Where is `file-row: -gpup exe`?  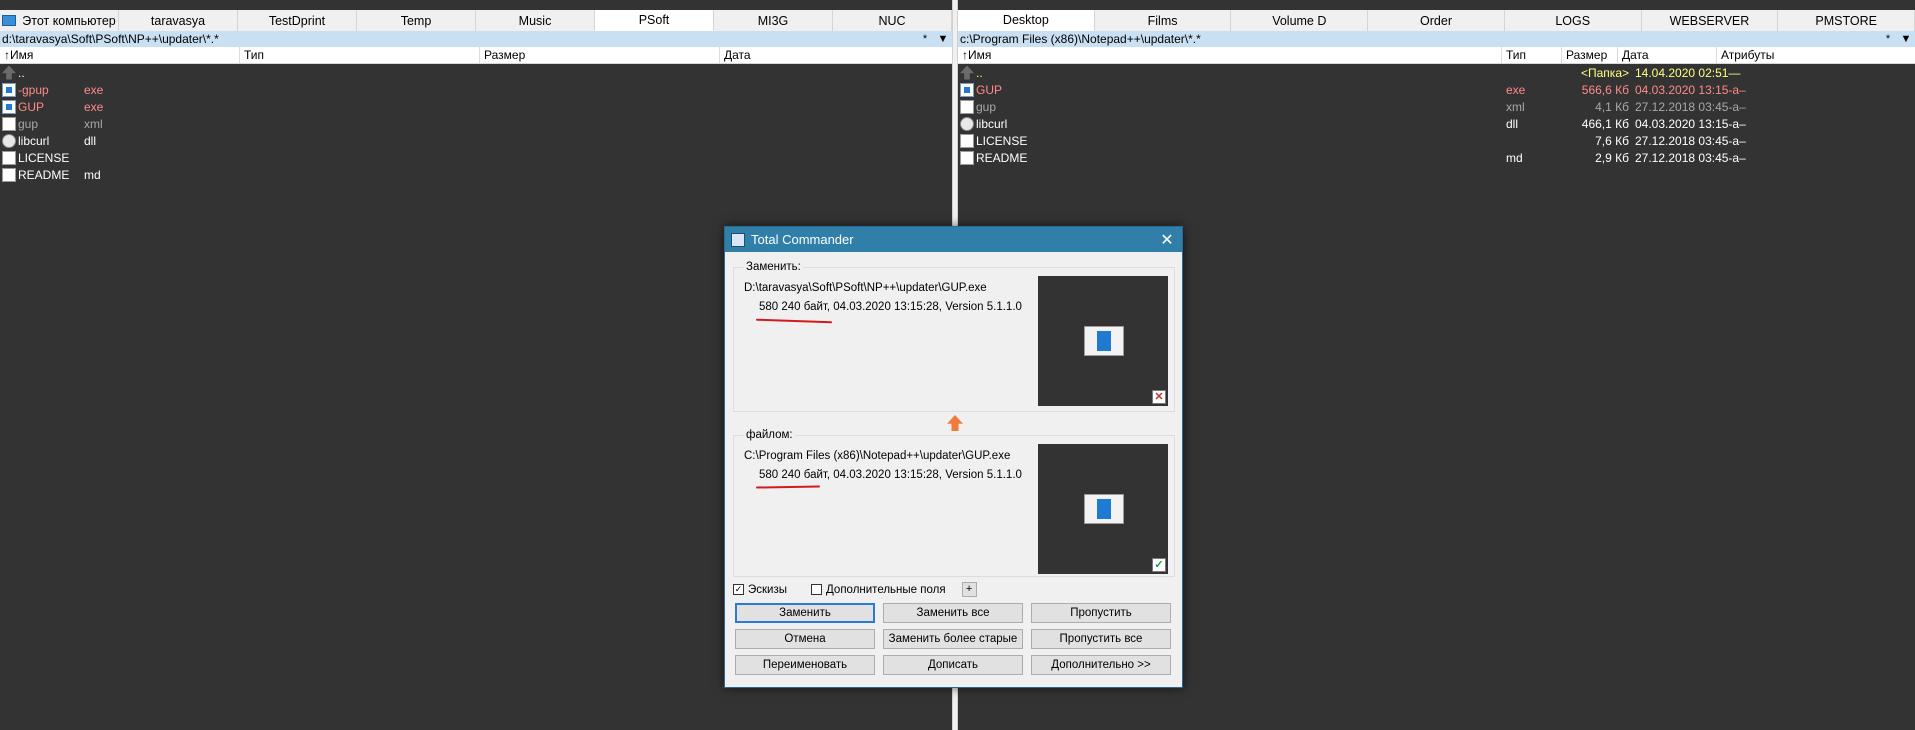 file-row: -gpup exe is located at coordinates (476, 89).